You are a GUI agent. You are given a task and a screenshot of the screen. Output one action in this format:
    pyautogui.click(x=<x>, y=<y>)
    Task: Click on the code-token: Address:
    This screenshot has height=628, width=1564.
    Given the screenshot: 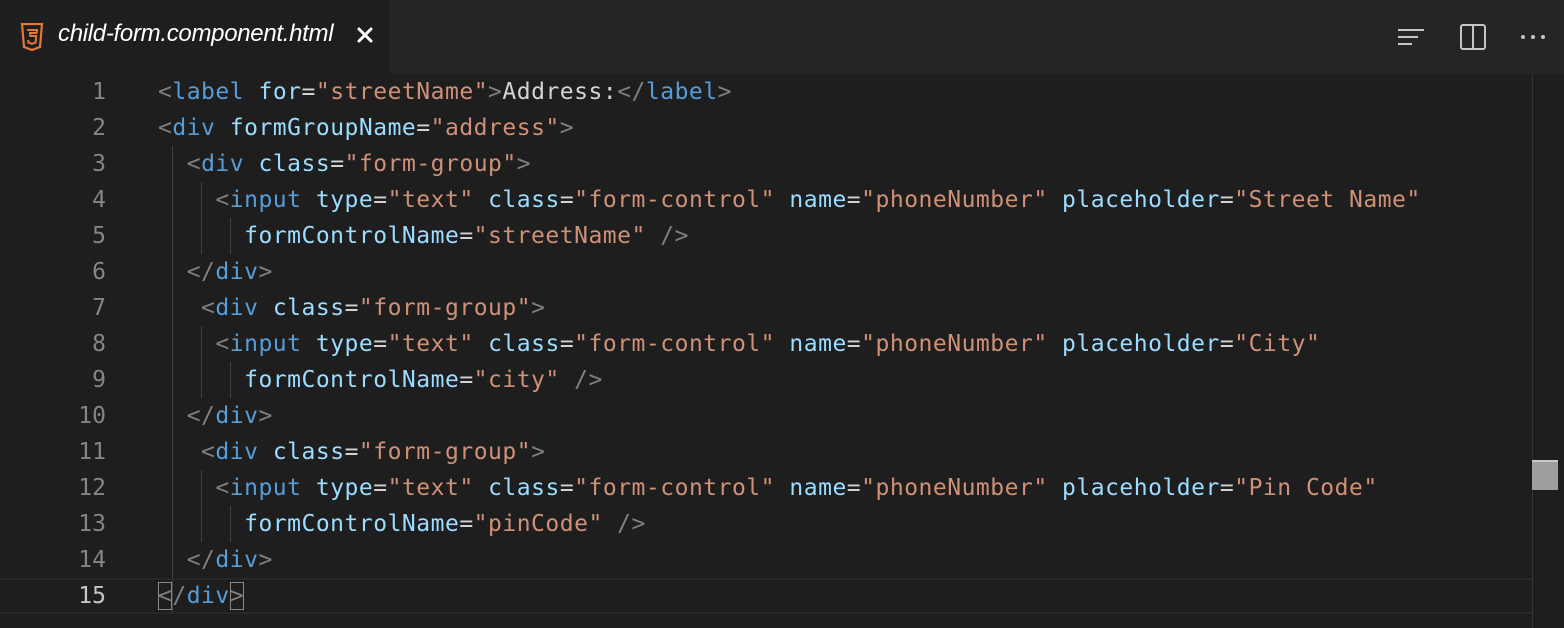 What is the action you would take?
    pyautogui.click(x=560, y=92)
    